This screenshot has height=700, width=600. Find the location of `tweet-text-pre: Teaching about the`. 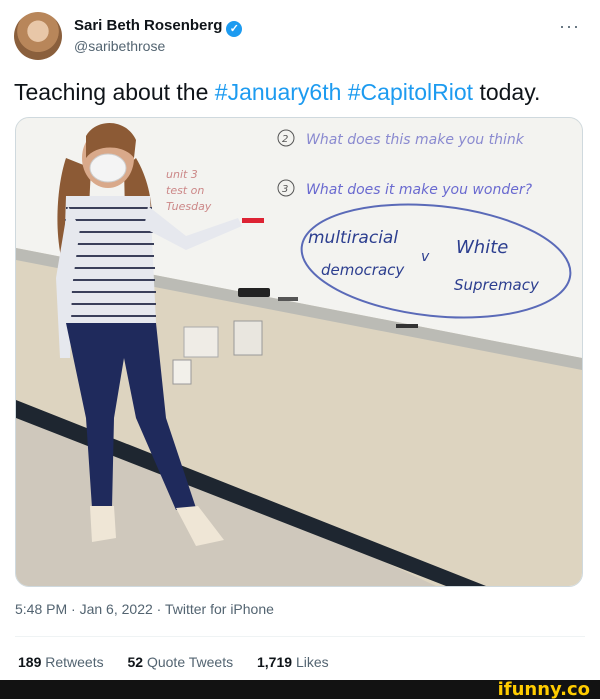

tweet-text-pre: Teaching about the is located at coordinates (114, 92).